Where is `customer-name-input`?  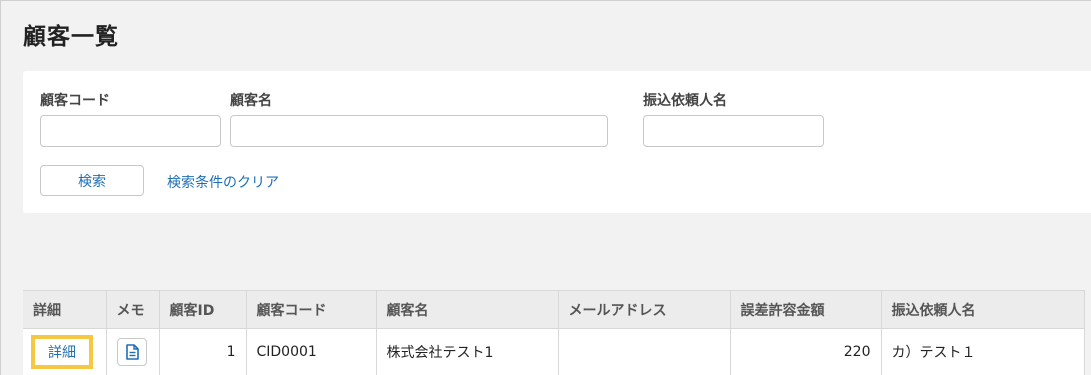 customer-name-input is located at coordinates (419, 131).